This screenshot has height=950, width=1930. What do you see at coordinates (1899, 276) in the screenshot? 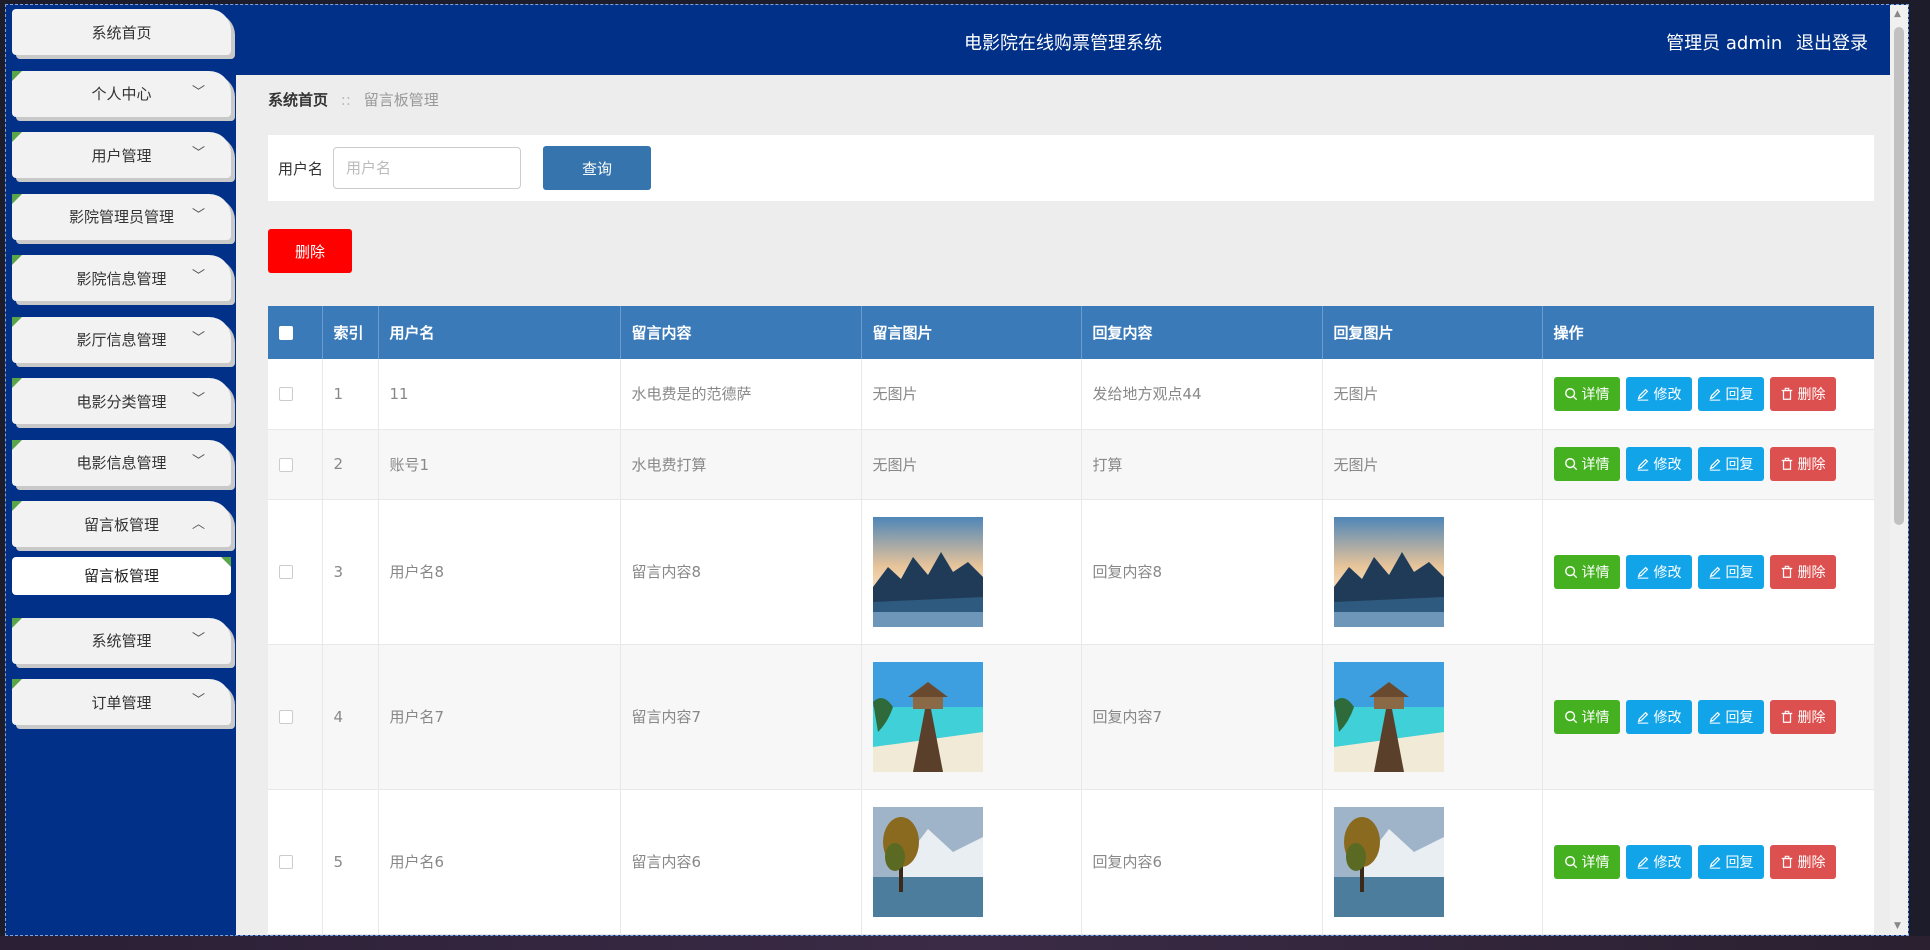
I see `scrollbar-thumb` at bounding box center [1899, 276].